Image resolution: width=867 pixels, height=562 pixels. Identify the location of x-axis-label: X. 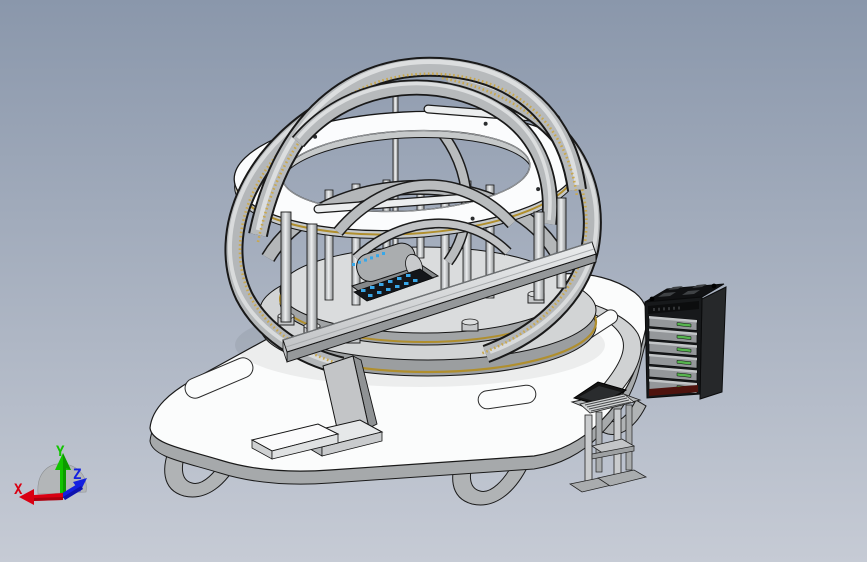
(18, 490).